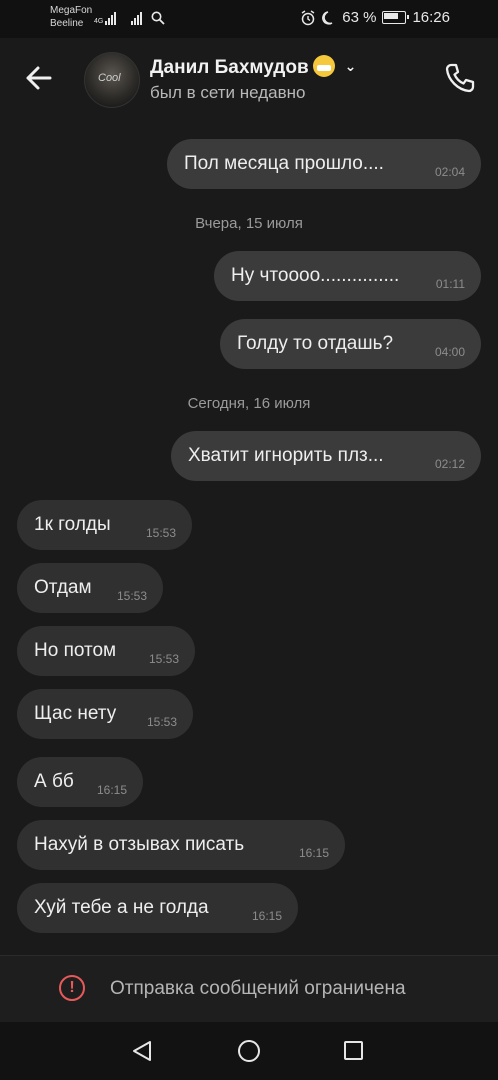 This screenshot has height=1080, width=498. I want to click on nav-home-icon, so click(249, 1051).